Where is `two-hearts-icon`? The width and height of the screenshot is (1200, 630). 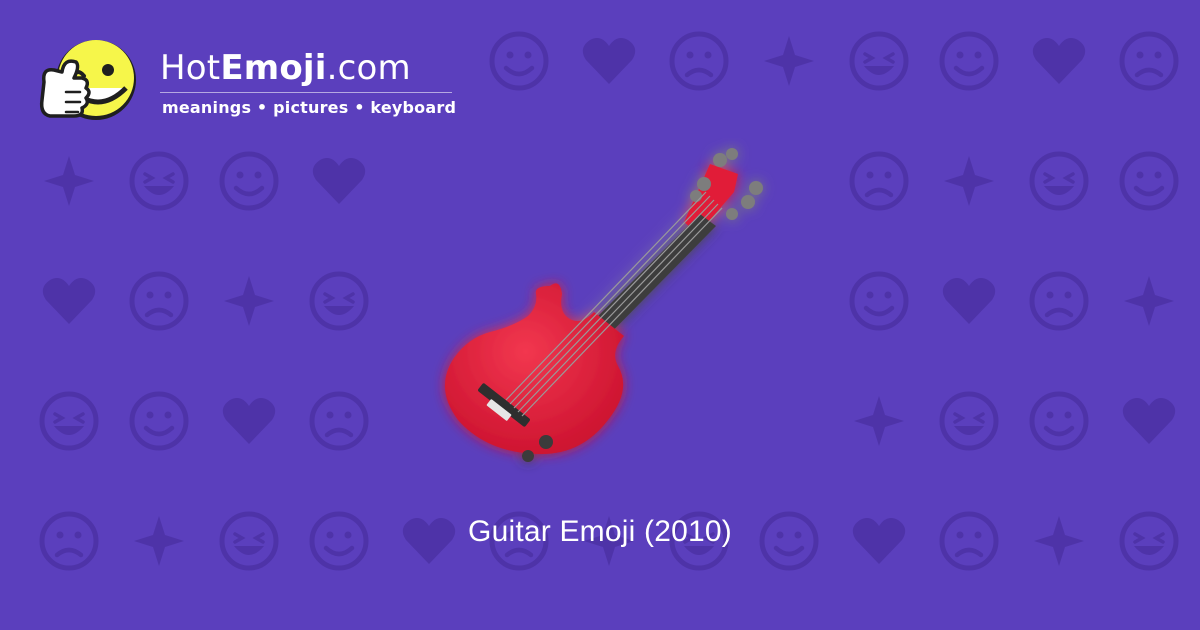 two-hearts-icon is located at coordinates (339, 301).